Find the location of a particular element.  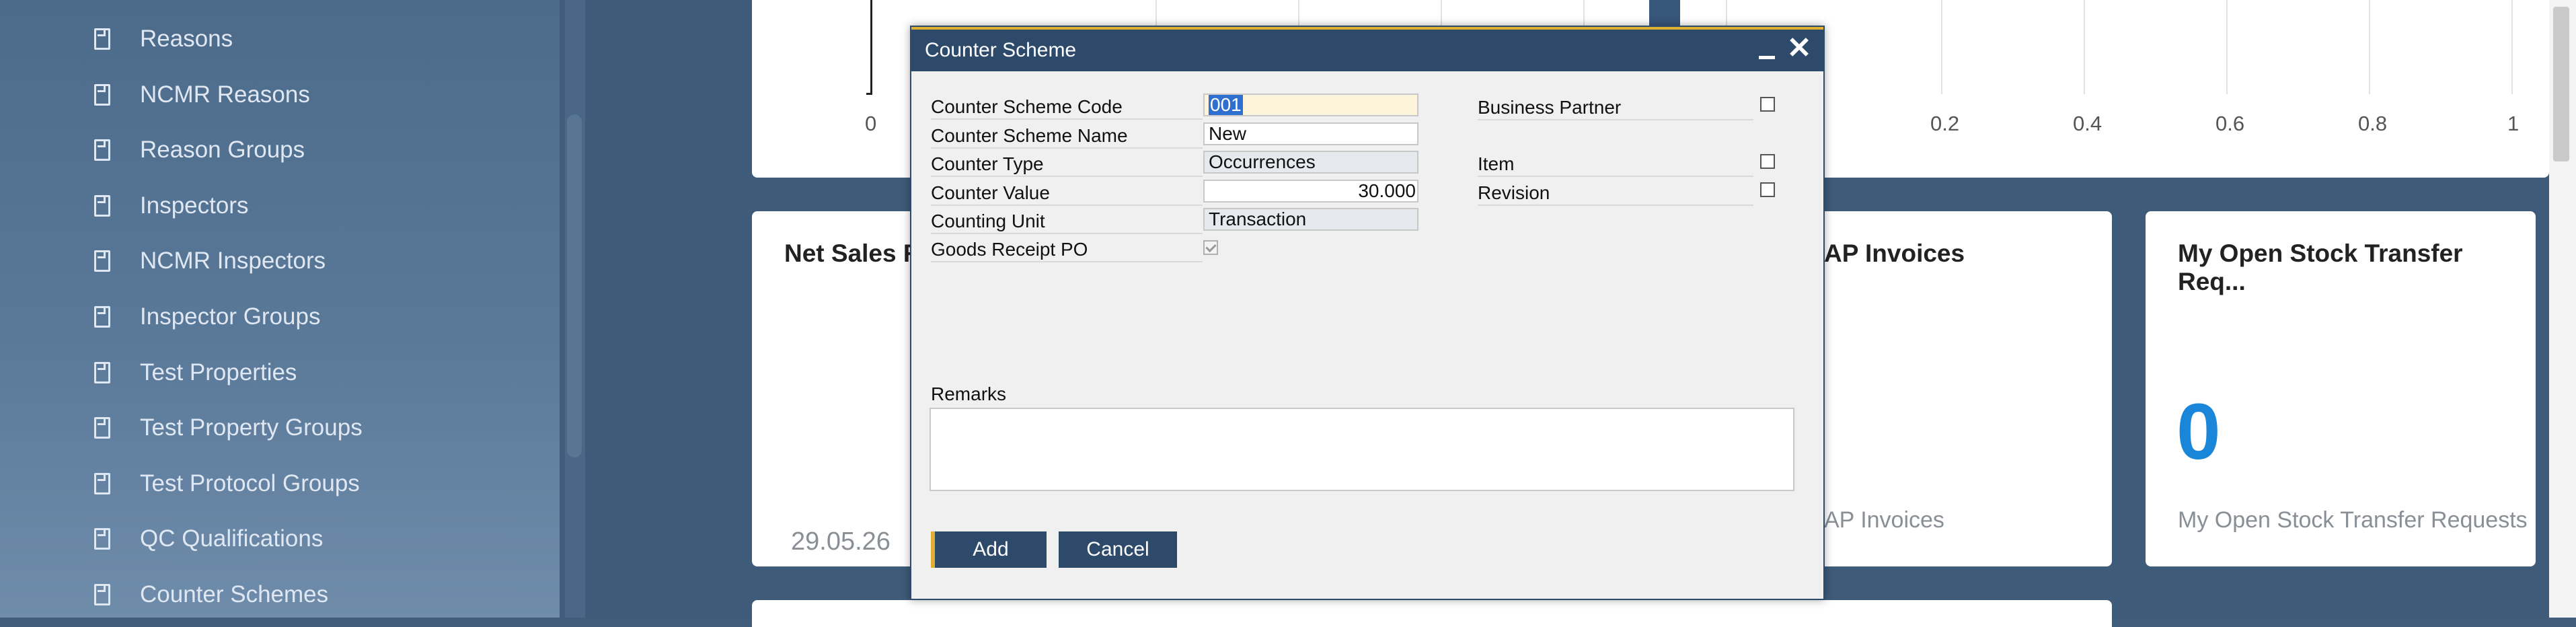

counter-type-dropdown: Occurrences is located at coordinates (1310, 162).